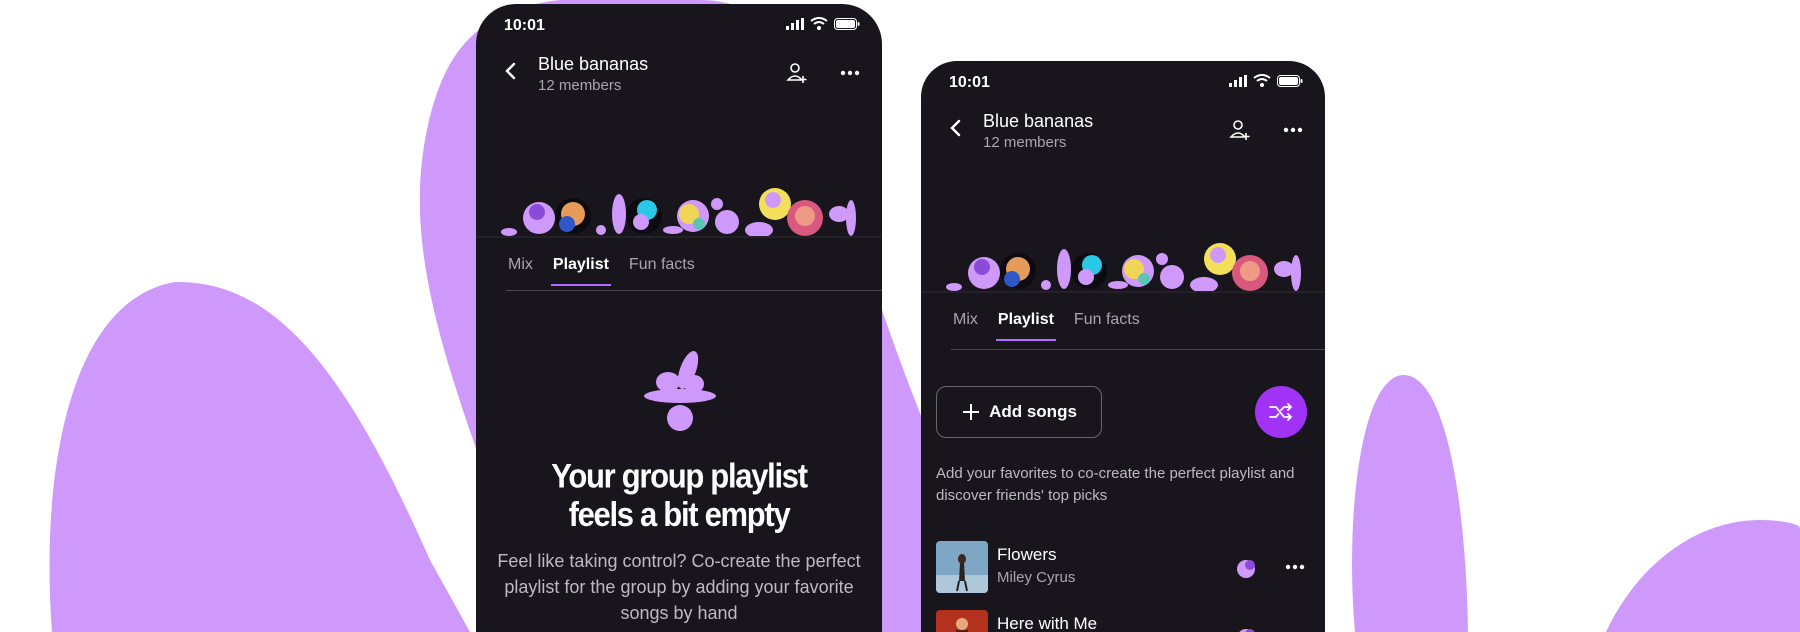  I want to click on empty-title-line-1: Your group playlist, so click(679, 476).